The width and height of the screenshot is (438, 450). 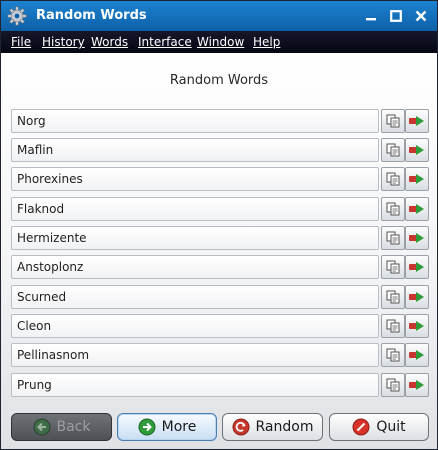 I want to click on quit-button: Quit, so click(x=379, y=427).